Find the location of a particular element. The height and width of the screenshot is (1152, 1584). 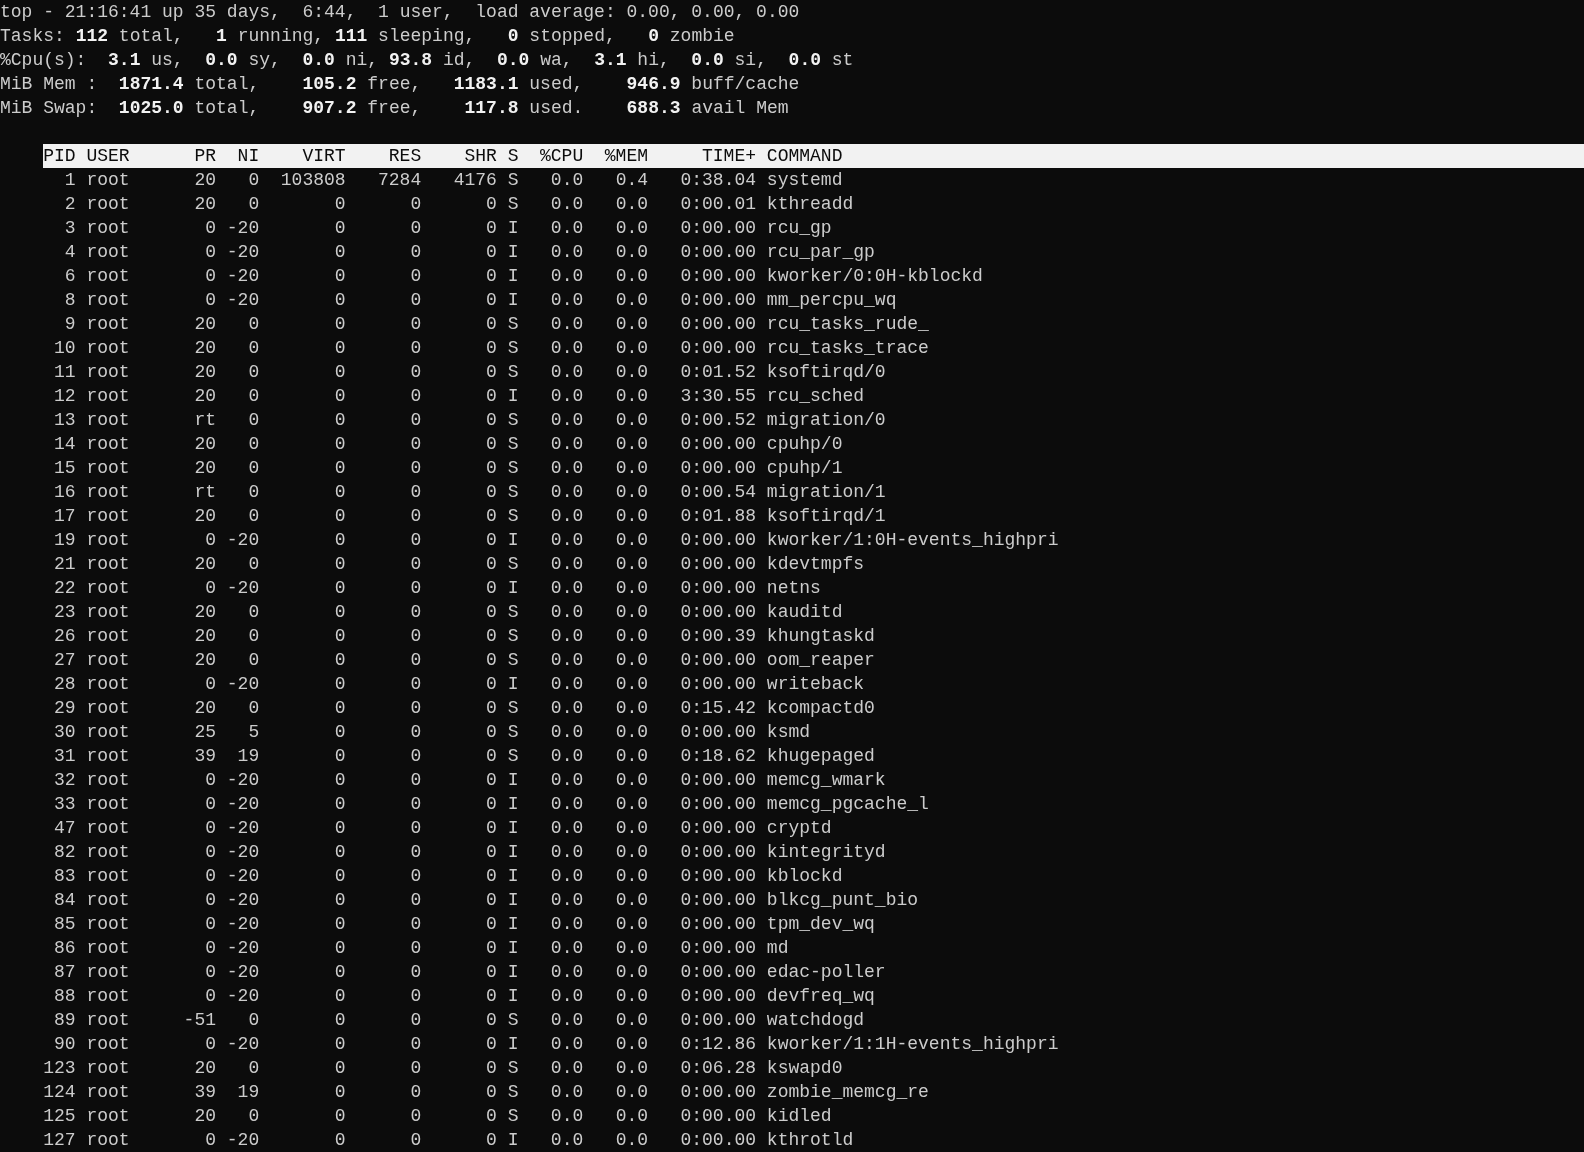

column-header: NI is located at coordinates (248, 156).